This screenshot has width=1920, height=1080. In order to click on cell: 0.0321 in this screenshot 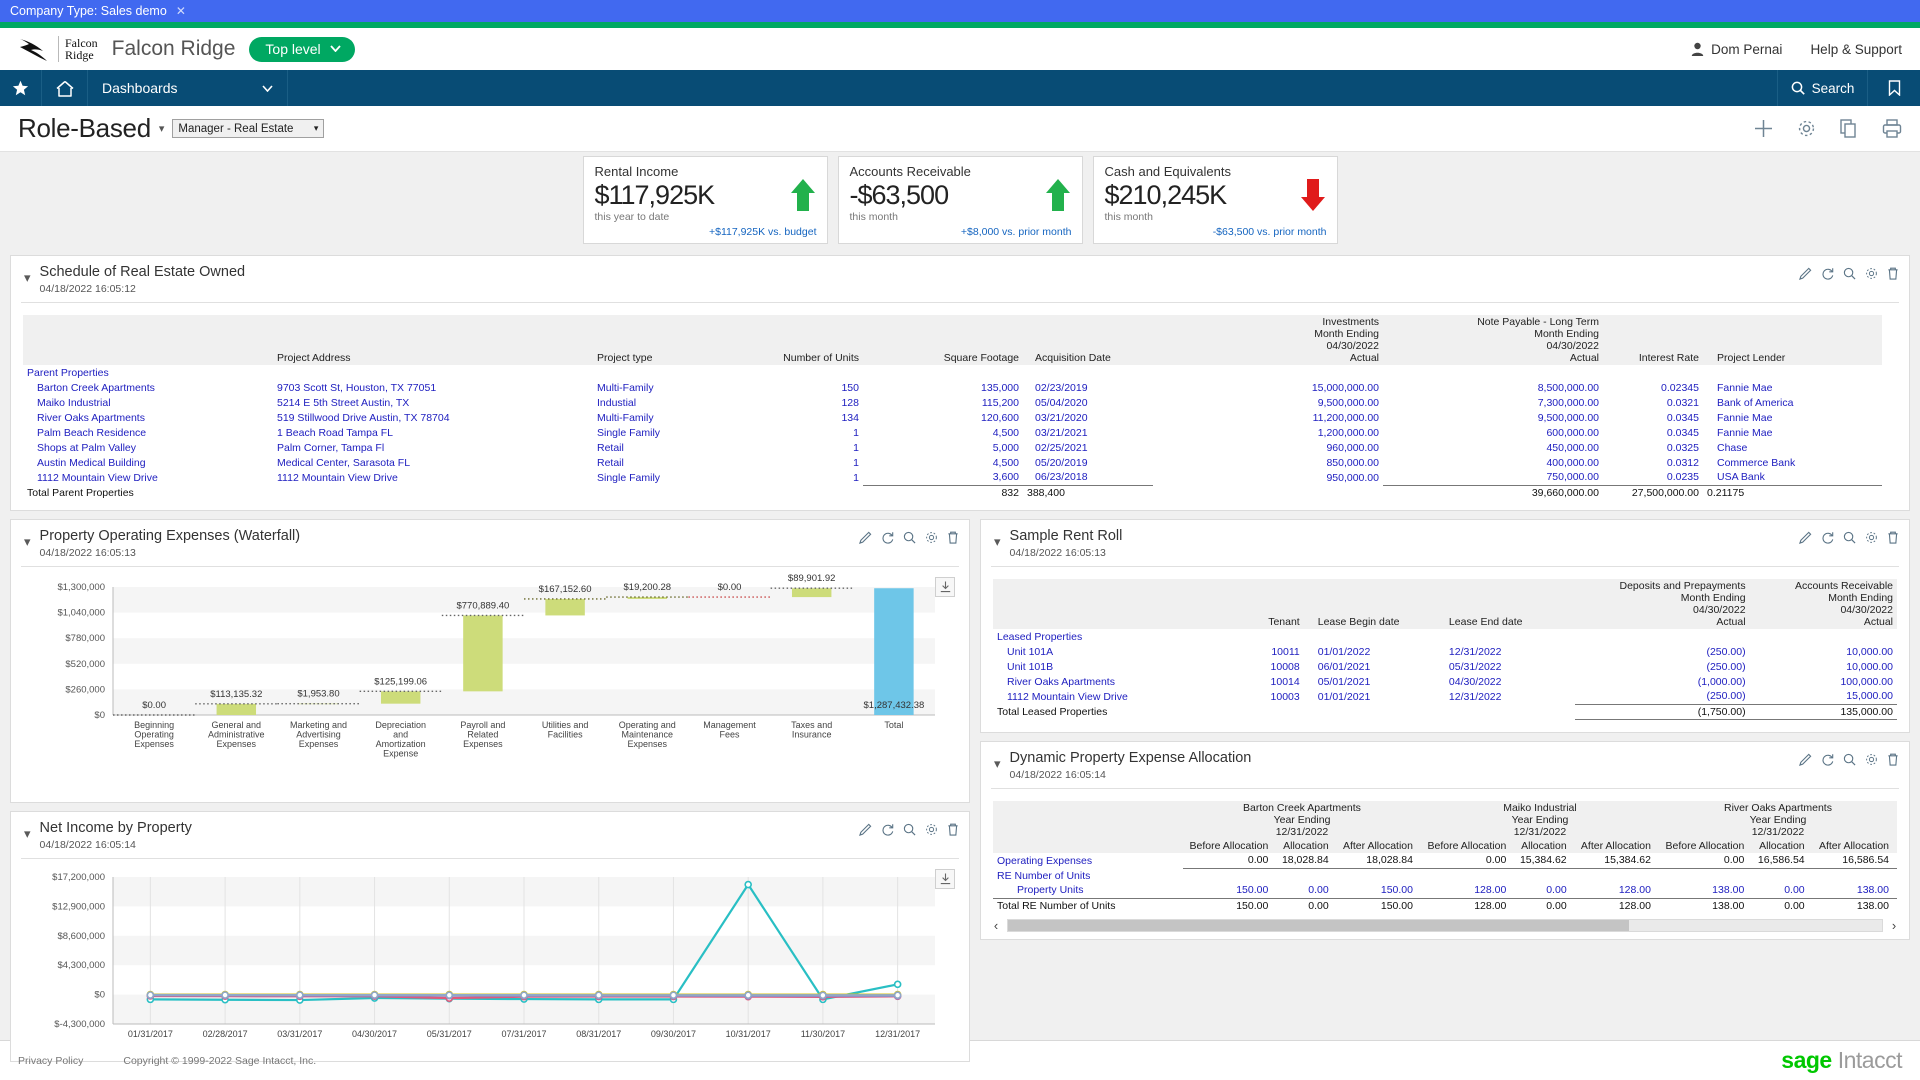, I will do `click(1653, 402)`.